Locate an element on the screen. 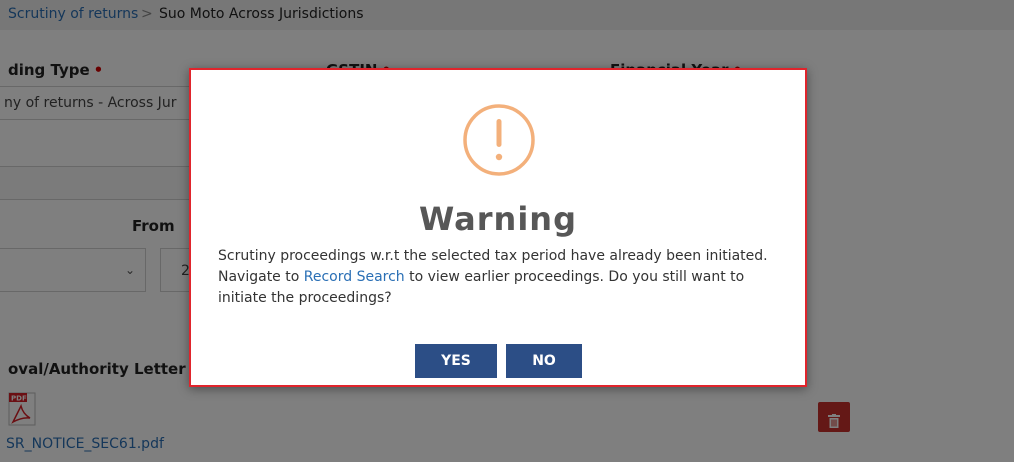 The height and width of the screenshot is (462, 1014). exclamation-icon is located at coordinates (499, 140).